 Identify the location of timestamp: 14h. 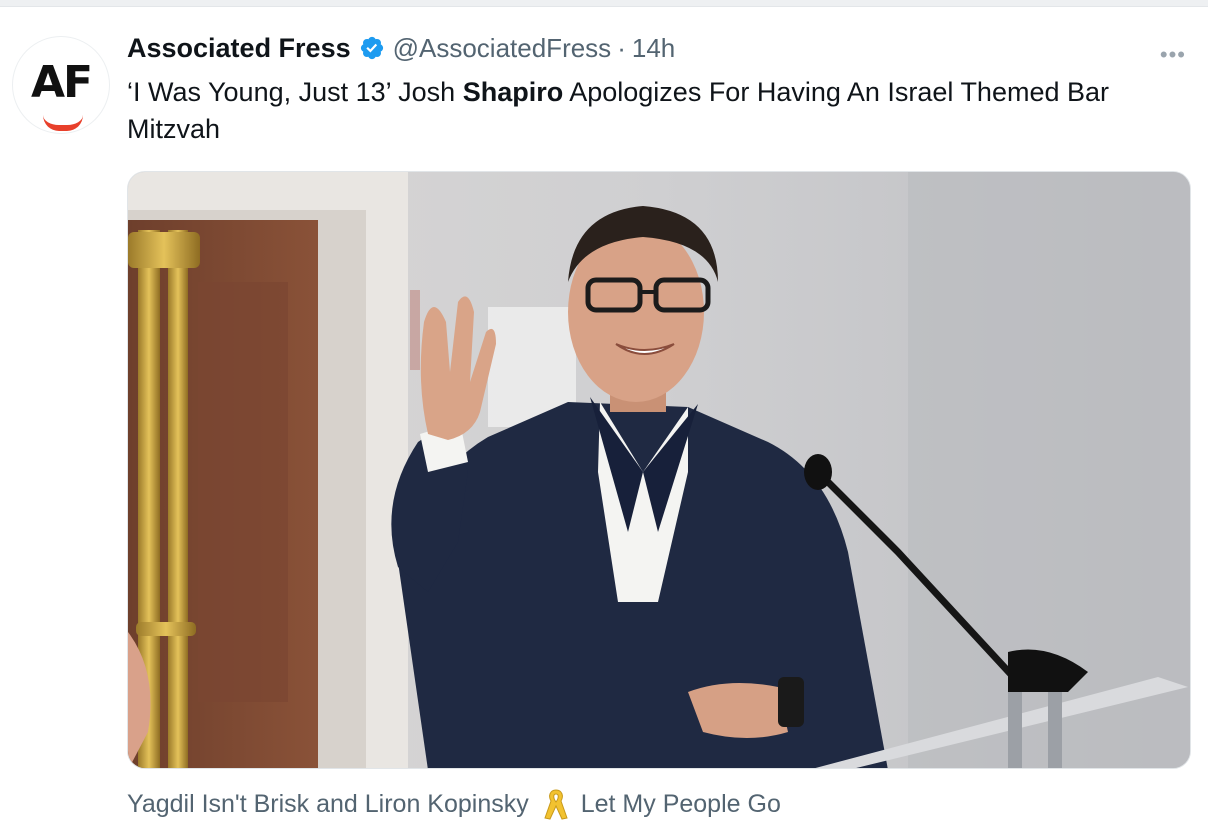
(653, 48).